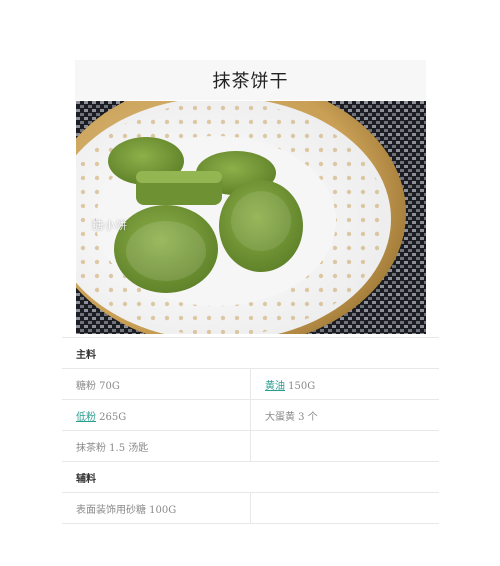 This screenshot has width=500, height=566. Describe the element at coordinates (110, 225) in the screenshot. I see `photo-watermark: 糖小饼` at that location.